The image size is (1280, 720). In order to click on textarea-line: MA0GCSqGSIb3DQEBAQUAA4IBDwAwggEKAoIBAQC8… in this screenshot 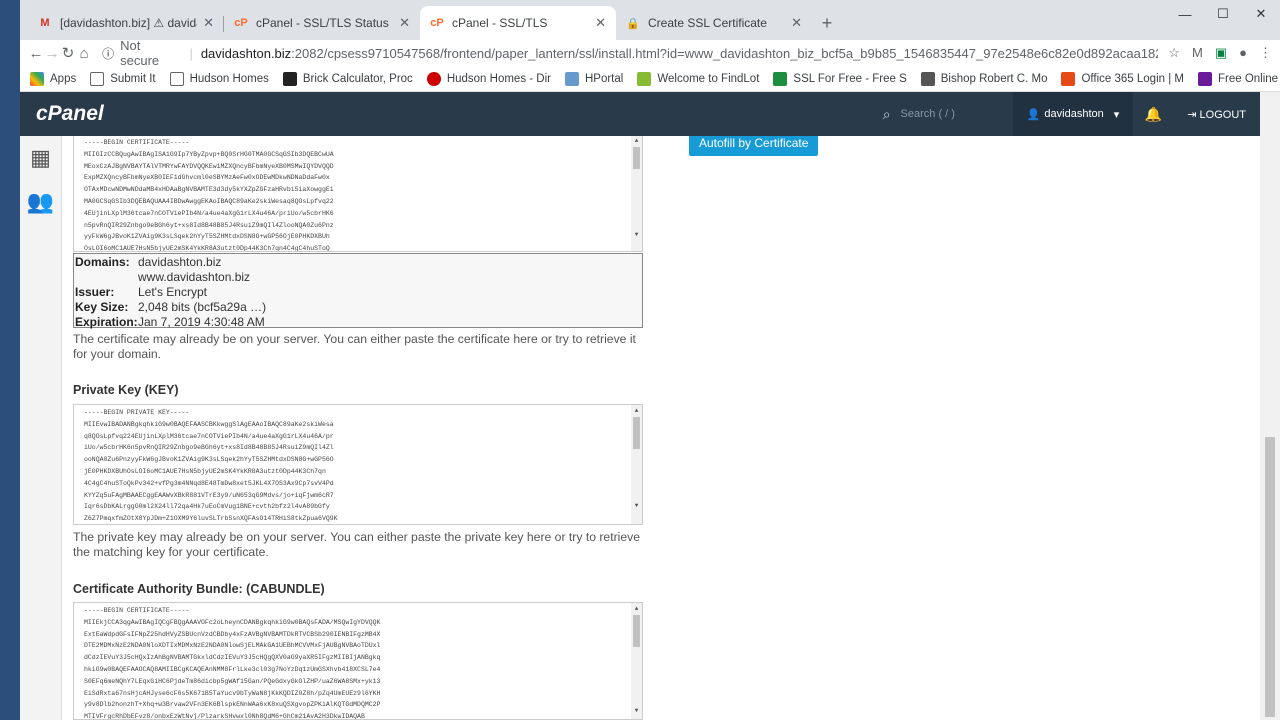, I will do `click(209, 201)`.